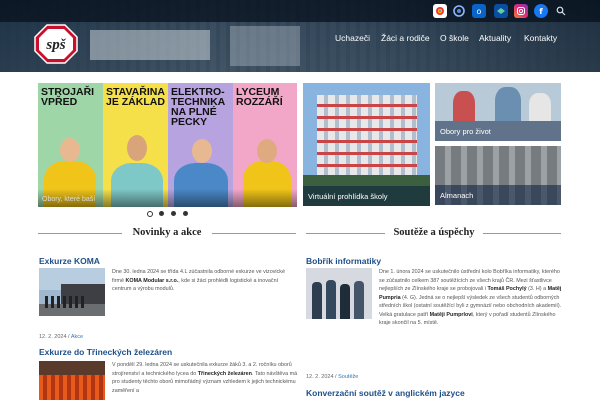 Image resolution: width=600 pixels, height=400 pixels. I want to click on school-logo: spš, so click(56, 44).